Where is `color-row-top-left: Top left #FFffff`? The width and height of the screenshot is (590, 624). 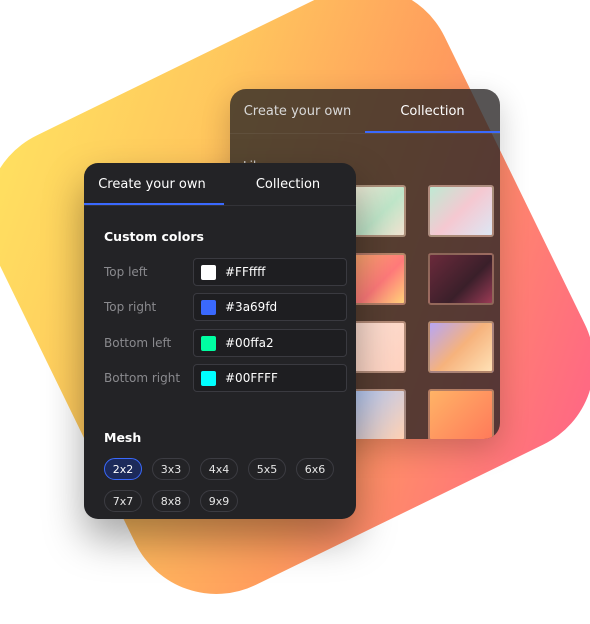 color-row-top-left: Top left #FFffff is located at coordinates (225, 272).